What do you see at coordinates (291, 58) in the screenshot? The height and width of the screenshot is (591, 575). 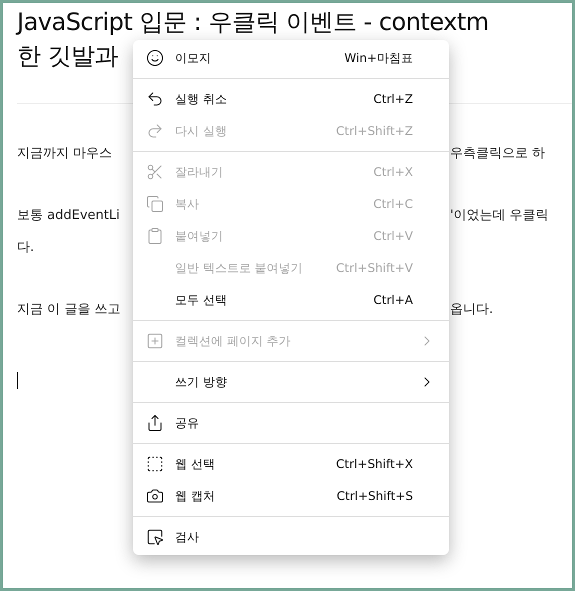 I see `menu-item: 이모지 Win+마침표` at bounding box center [291, 58].